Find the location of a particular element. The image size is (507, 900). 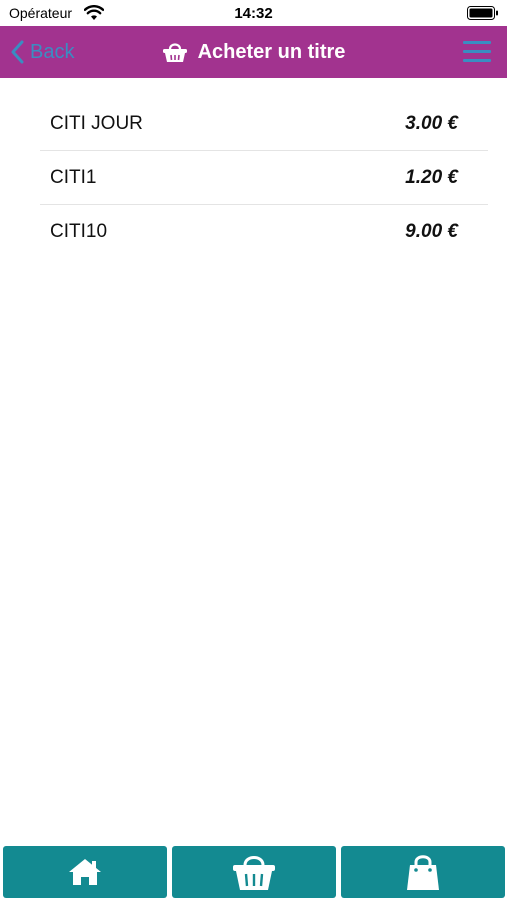

battery-icon is located at coordinates (482, 13).